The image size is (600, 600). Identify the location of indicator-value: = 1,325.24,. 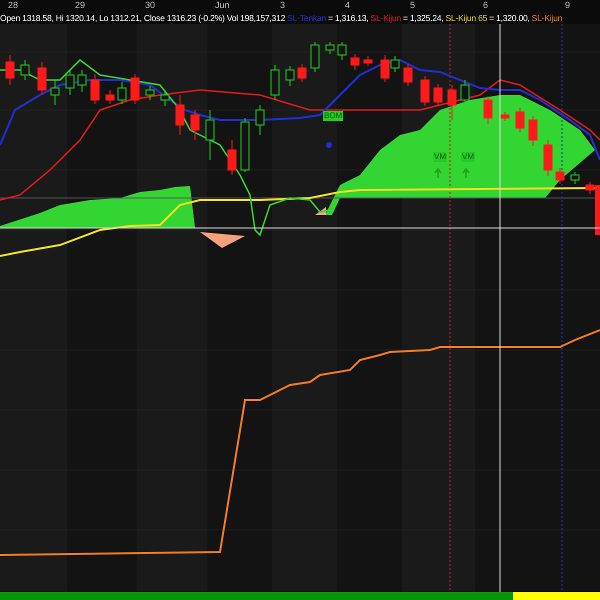
(423, 18).